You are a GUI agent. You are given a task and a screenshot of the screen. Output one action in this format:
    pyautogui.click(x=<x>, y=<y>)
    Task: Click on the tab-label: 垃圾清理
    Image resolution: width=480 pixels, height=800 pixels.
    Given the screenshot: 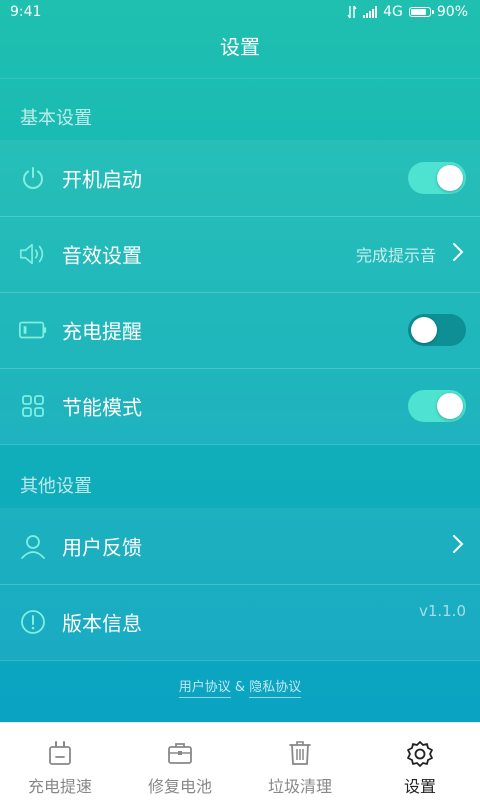 What is the action you would take?
    pyautogui.click(x=299, y=786)
    